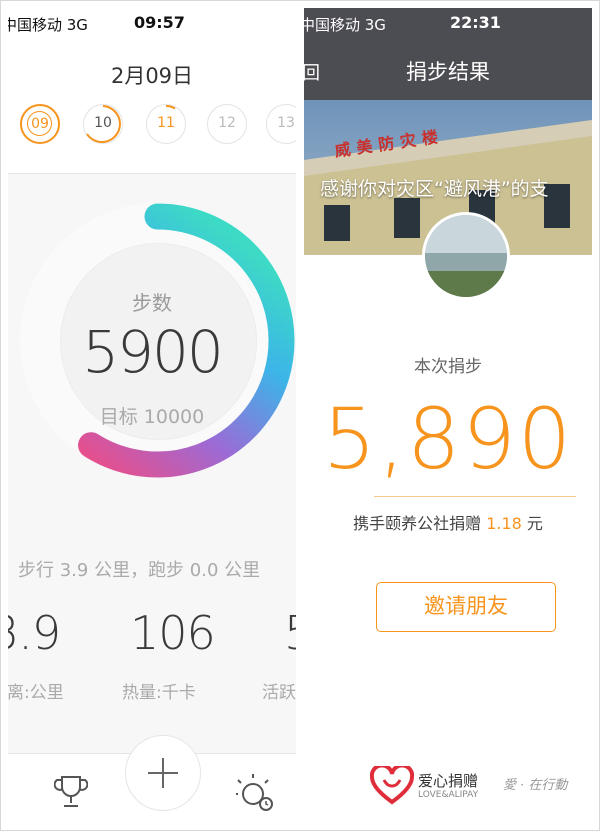 The image size is (600, 831). Describe the element at coordinates (448, 72) in the screenshot. I see `page-title: 捐步结果` at that location.